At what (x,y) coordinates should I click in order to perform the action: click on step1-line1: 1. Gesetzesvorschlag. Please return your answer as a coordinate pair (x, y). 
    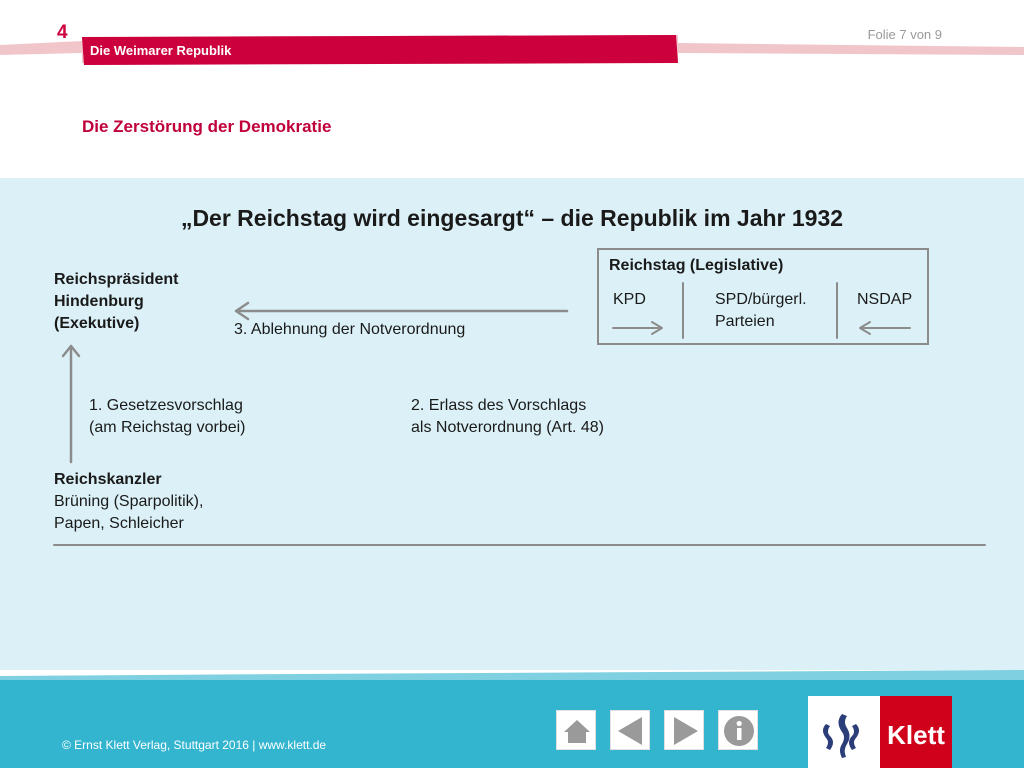
    Looking at the image, I should click on (166, 405).